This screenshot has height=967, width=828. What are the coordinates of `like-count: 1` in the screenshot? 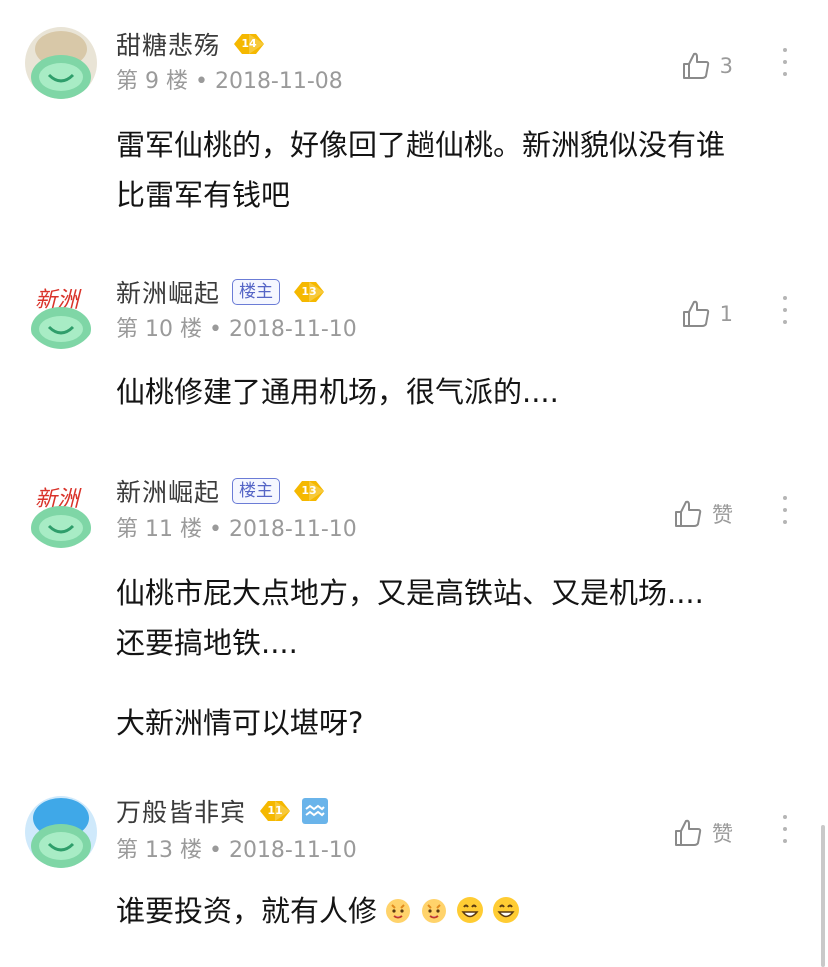 It's located at (726, 314).